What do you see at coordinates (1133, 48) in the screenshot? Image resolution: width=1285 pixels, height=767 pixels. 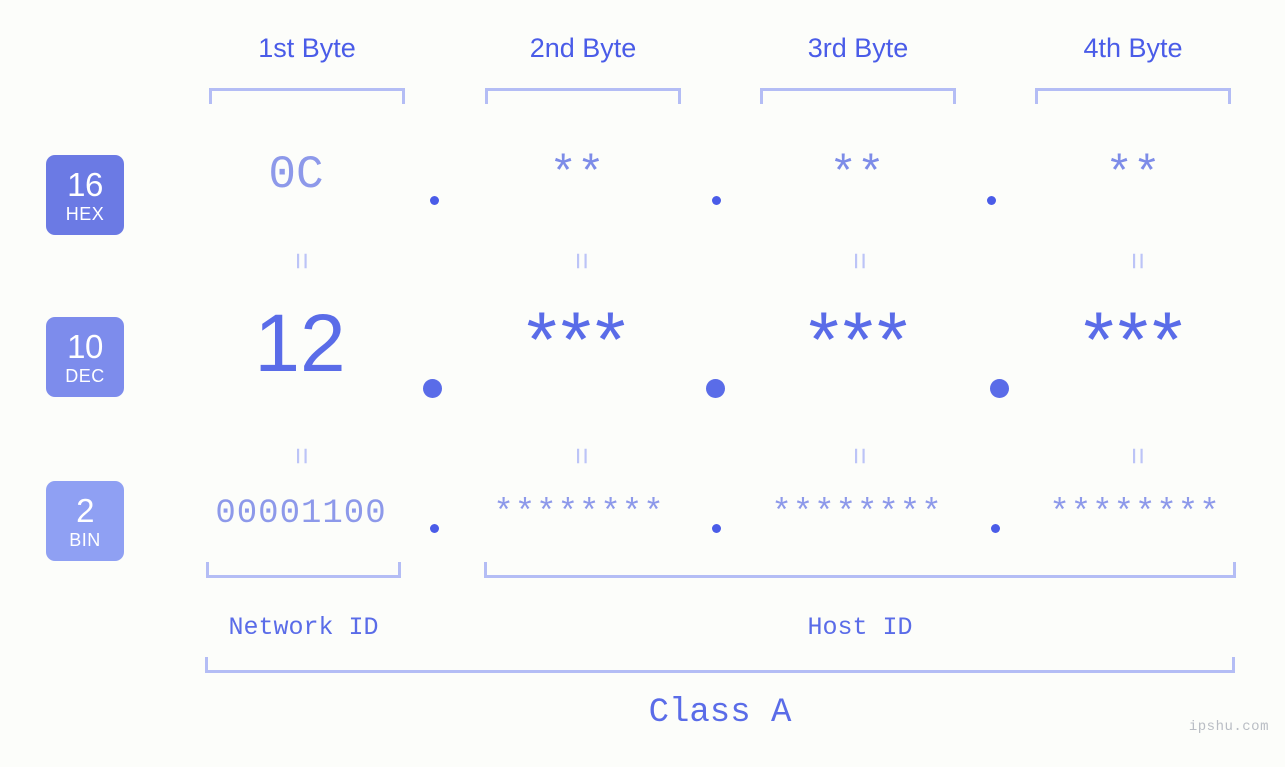 I see `byte-header-4: 4th Byte` at bounding box center [1133, 48].